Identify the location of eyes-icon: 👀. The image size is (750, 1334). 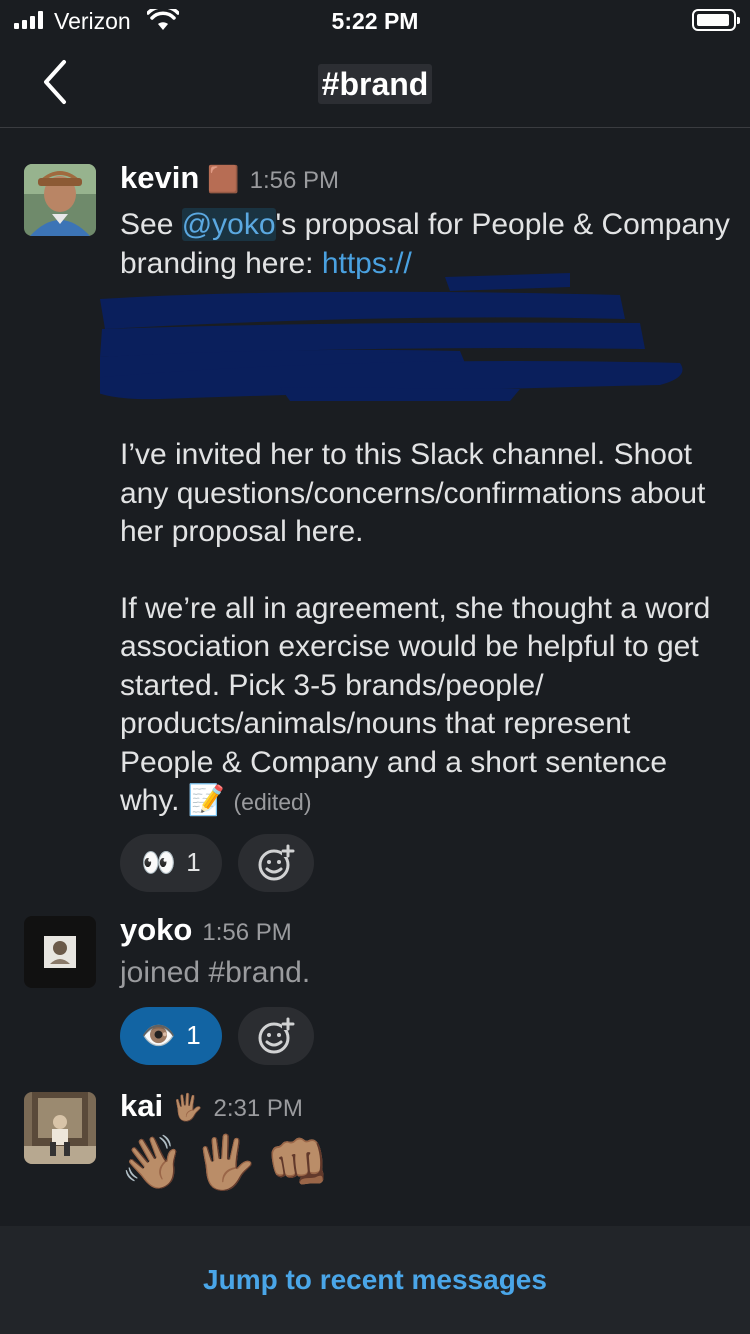
(159, 862).